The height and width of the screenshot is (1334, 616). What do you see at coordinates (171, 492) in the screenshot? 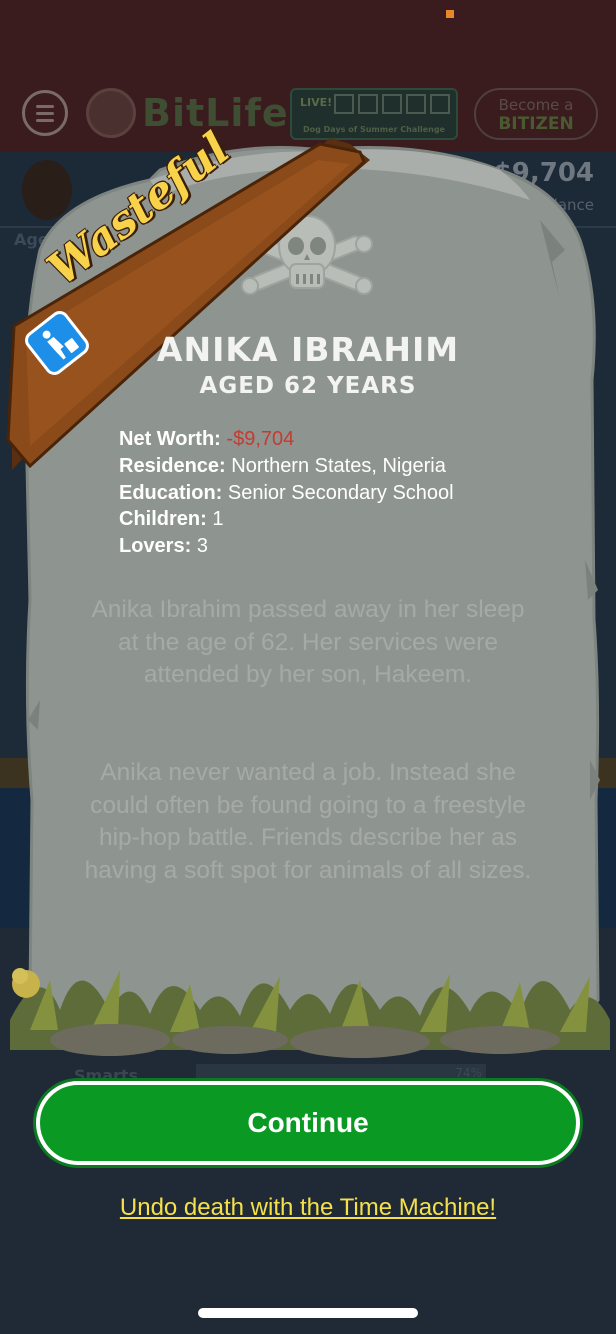
I see `education-label: Education:` at bounding box center [171, 492].